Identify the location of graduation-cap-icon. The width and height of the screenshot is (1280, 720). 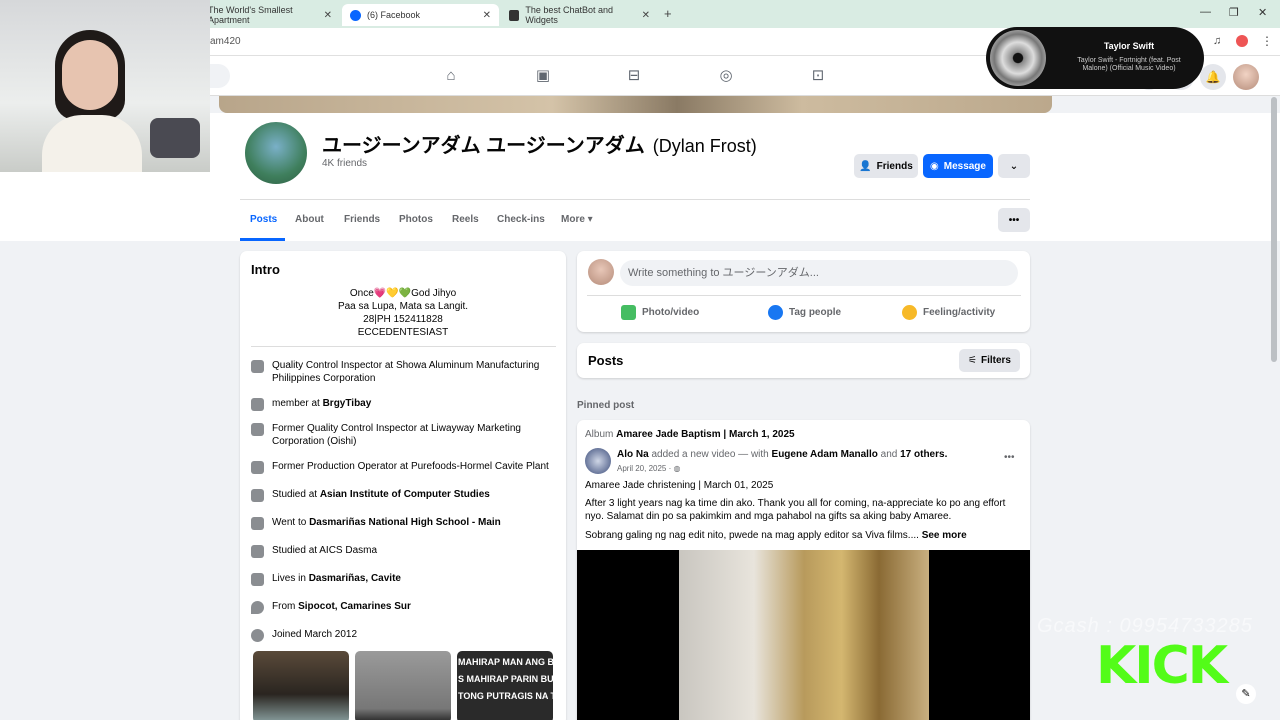
(257, 523).